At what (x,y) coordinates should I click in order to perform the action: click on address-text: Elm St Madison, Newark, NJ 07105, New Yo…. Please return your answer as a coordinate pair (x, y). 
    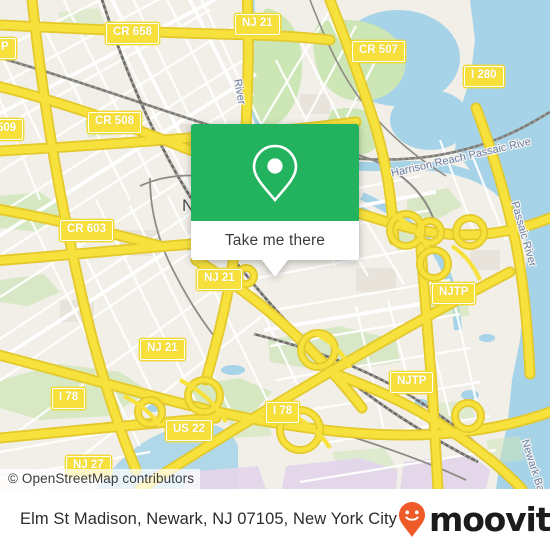
    Looking at the image, I should click on (209, 519).